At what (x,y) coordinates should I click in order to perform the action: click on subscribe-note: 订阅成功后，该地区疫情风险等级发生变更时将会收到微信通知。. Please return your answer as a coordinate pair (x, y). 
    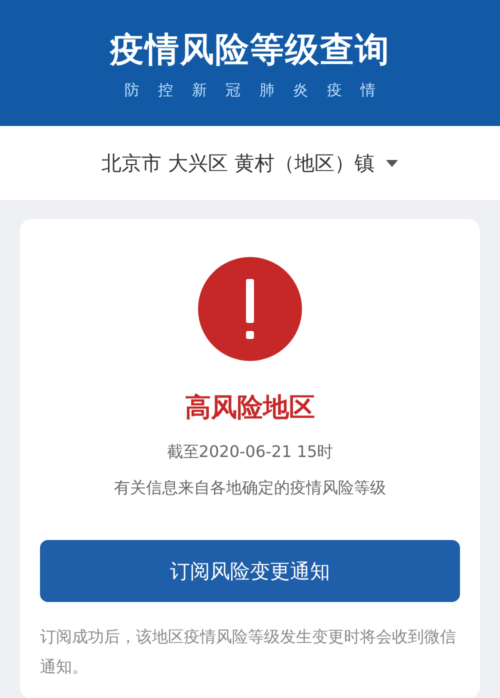
    Looking at the image, I should click on (248, 652).